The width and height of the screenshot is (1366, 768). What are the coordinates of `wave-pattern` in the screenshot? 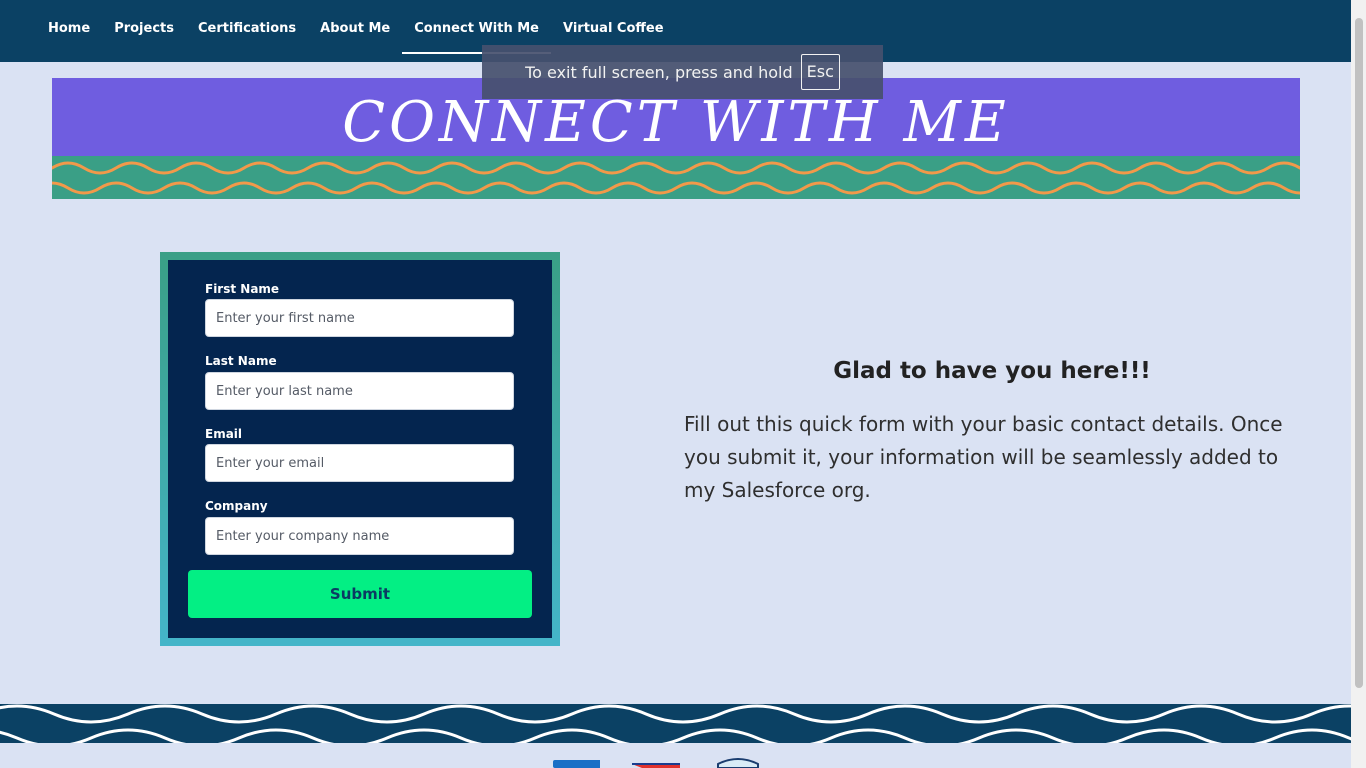 It's located at (676, 177).